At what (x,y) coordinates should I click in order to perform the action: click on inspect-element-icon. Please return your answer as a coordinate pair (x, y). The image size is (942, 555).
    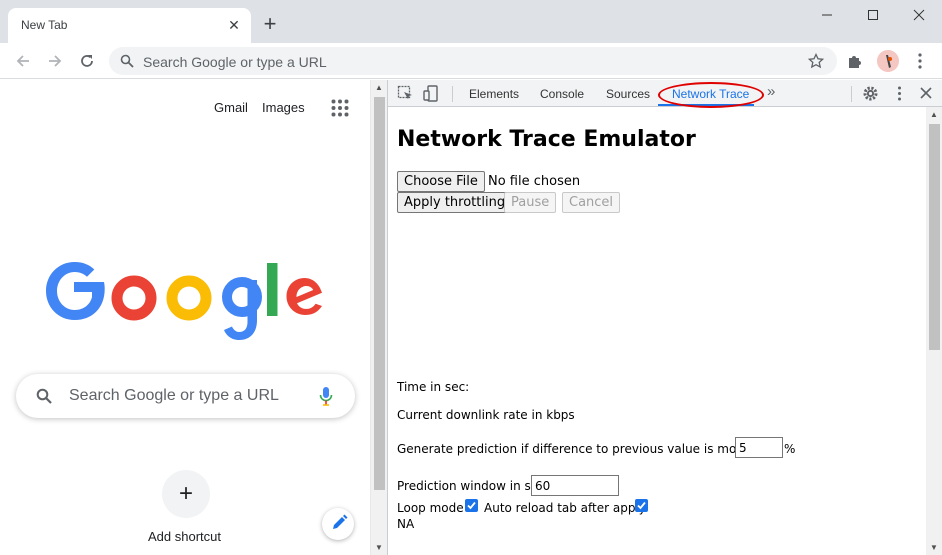
    Looking at the image, I should click on (405, 93).